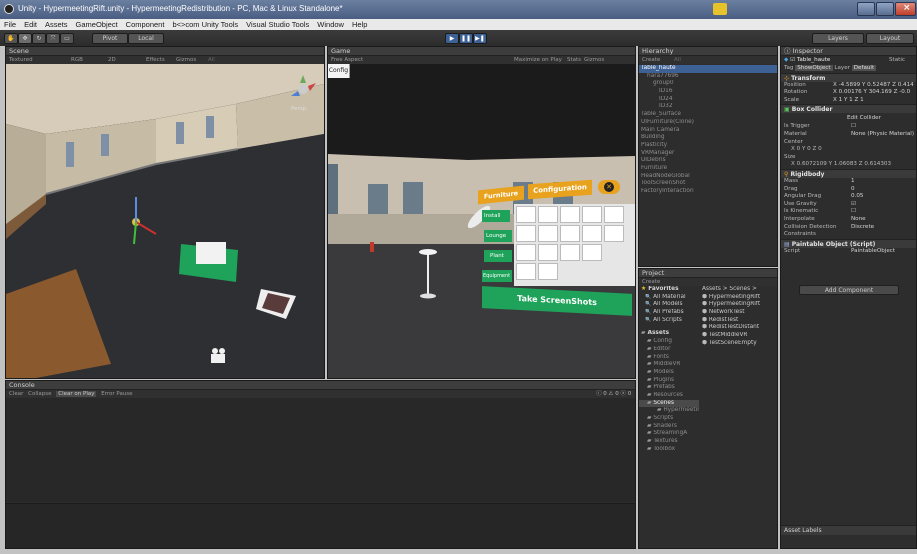 This screenshot has width=917, height=554. Describe the element at coordinates (848, 77) in the screenshot. I see `transform-header: ⊹ Transform` at that location.